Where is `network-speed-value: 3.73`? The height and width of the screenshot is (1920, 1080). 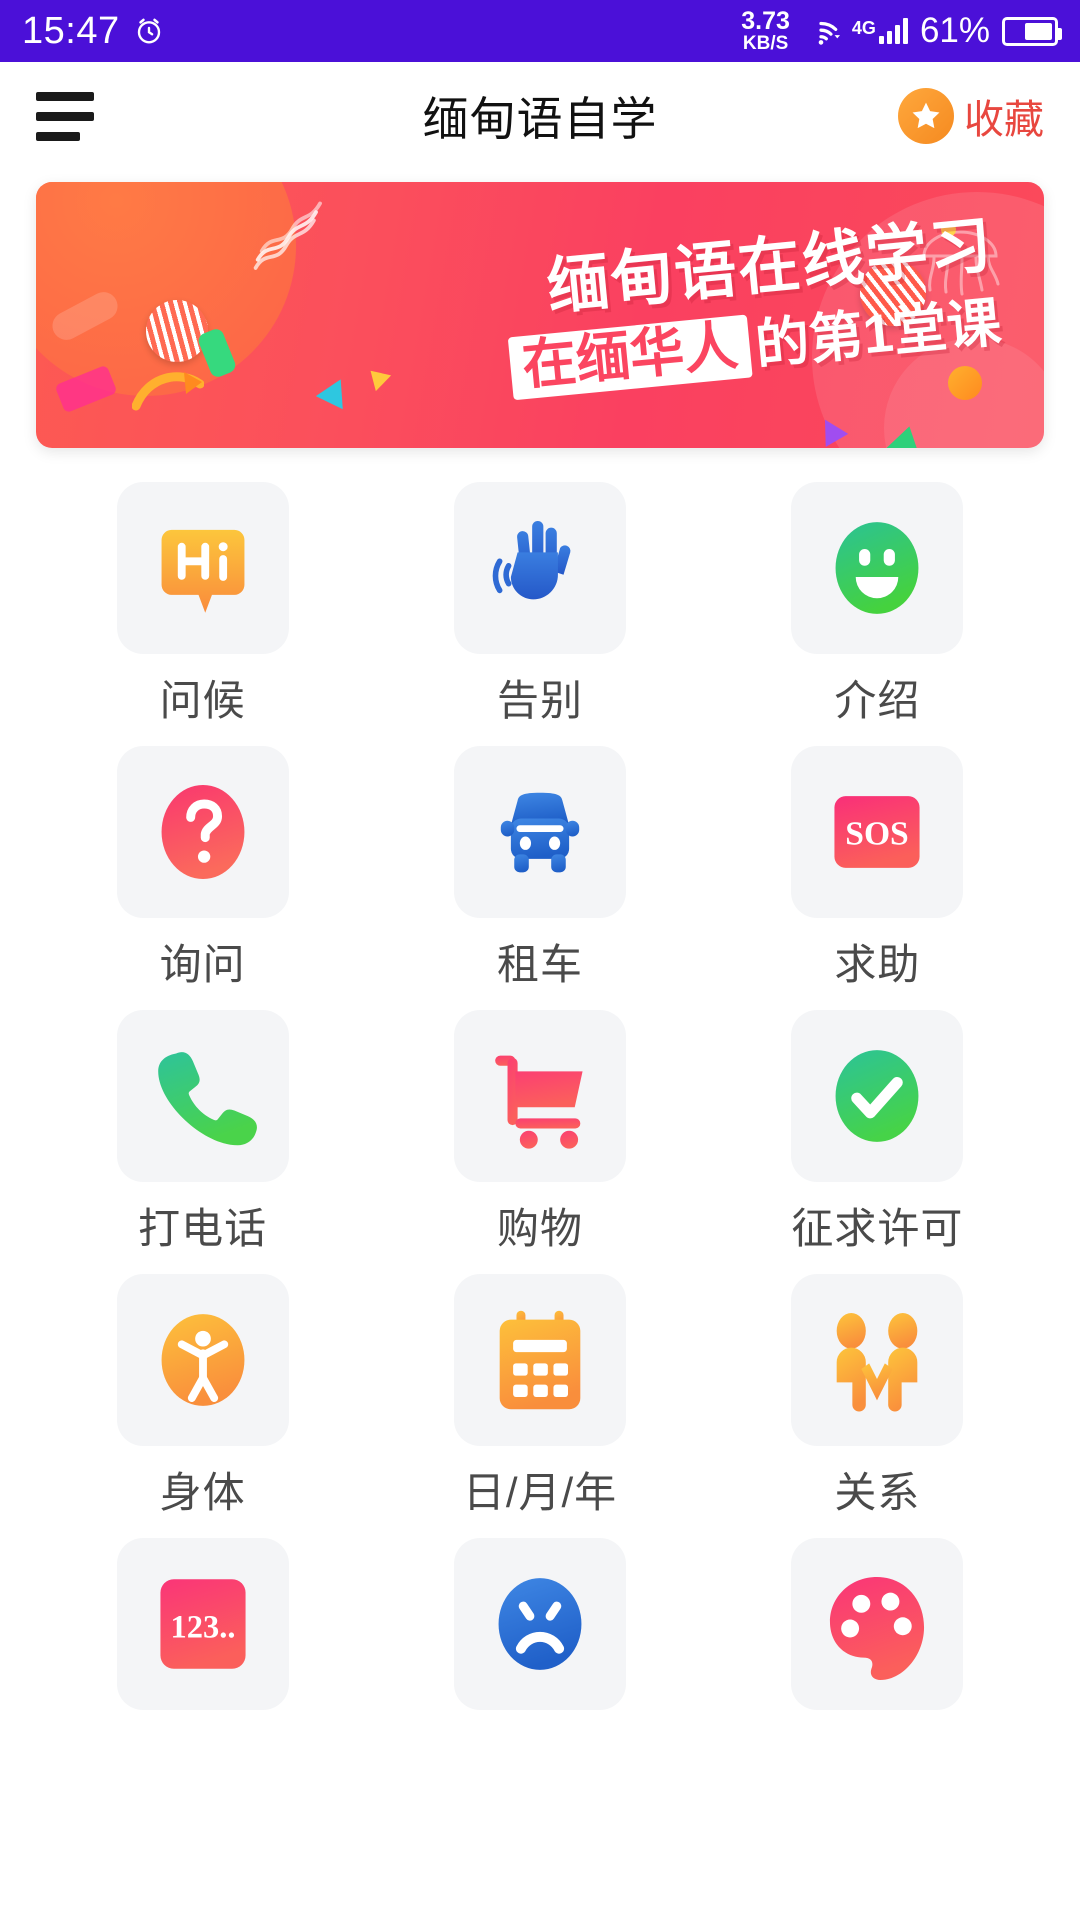
network-speed-value: 3.73 is located at coordinates (765, 21).